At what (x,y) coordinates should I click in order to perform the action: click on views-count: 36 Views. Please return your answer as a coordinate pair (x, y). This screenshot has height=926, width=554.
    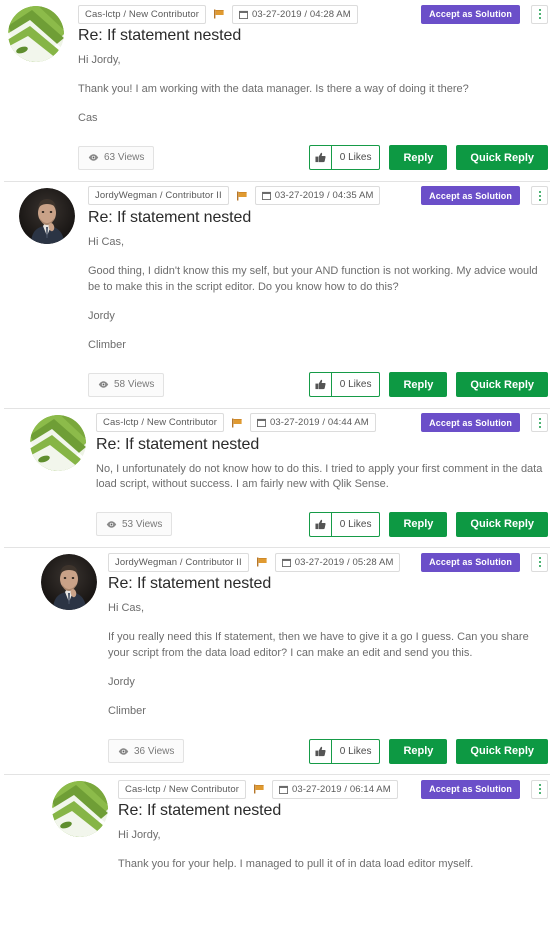
    Looking at the image, I should click on (154, 751).